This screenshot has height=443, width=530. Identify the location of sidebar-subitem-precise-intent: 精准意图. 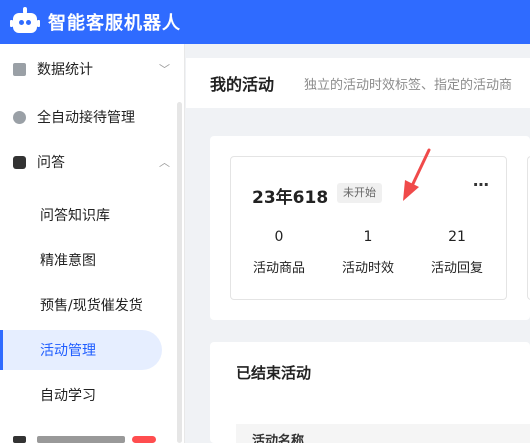
(81, 260).